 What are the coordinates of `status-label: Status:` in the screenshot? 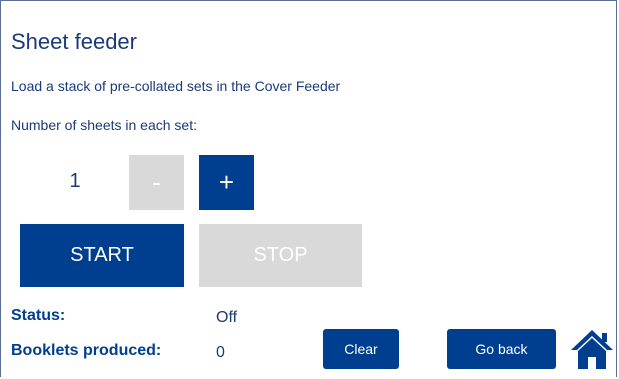 It's located at (38, 315).